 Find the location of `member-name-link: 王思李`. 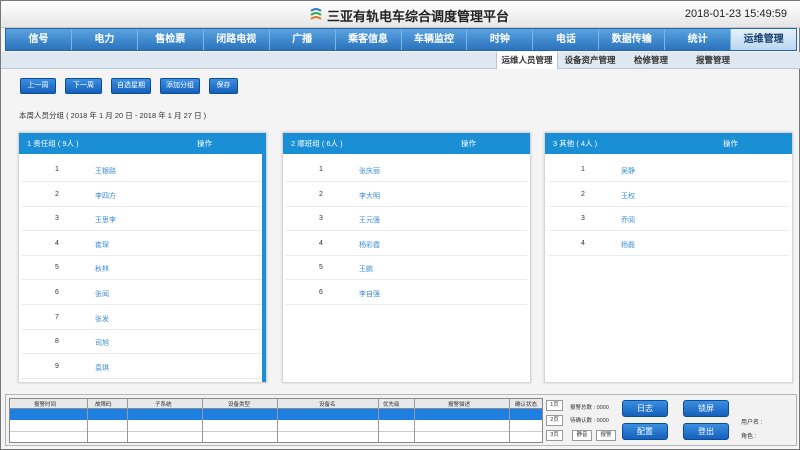

member-name-link: 王思李 is located at coordinates (105, 220).